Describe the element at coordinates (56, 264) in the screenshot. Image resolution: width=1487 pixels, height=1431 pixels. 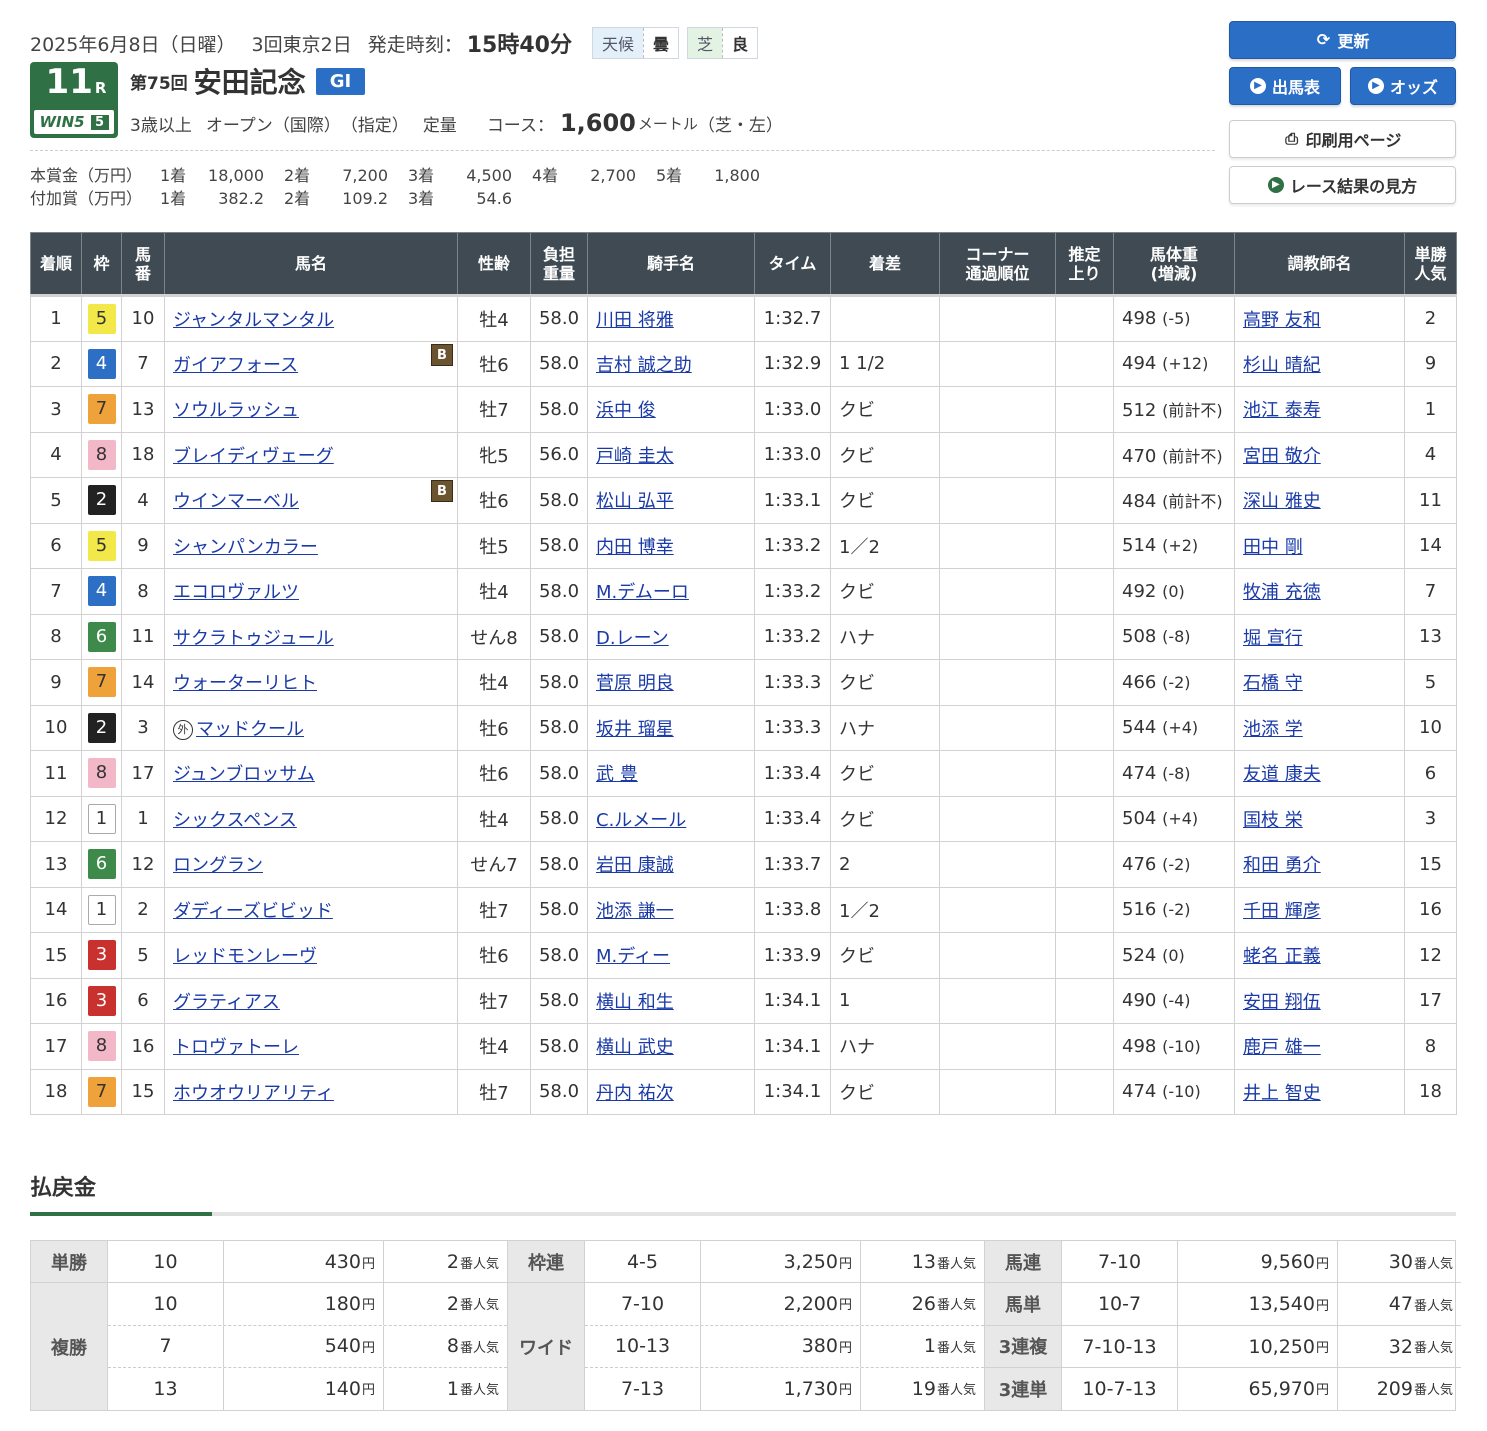
I see `col-rank: 着順` at that location.